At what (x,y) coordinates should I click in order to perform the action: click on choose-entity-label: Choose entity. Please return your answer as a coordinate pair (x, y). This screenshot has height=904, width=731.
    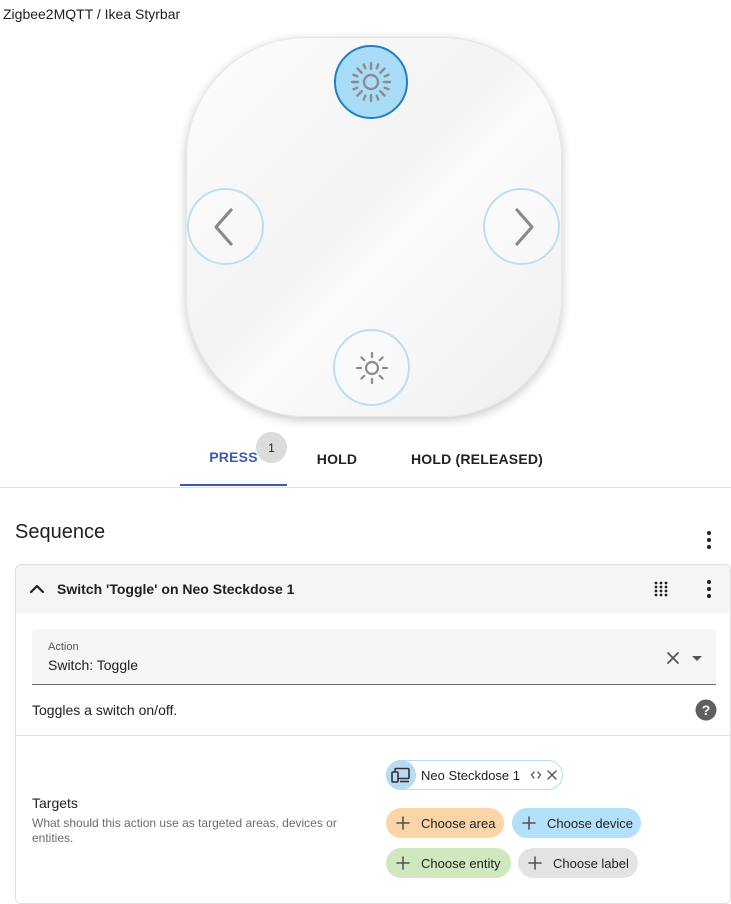
    Looking at the image, I should click on (461, 863).